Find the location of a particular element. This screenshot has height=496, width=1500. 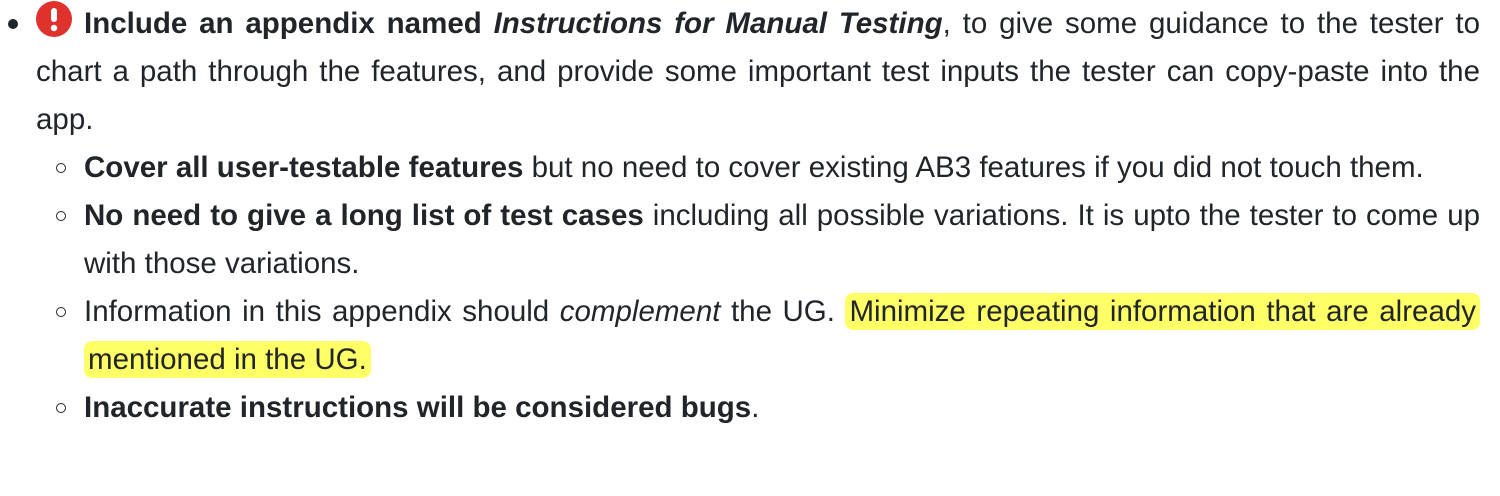

cover-features-bold: Cover all user-testable features is located at coordinates (304, 167).